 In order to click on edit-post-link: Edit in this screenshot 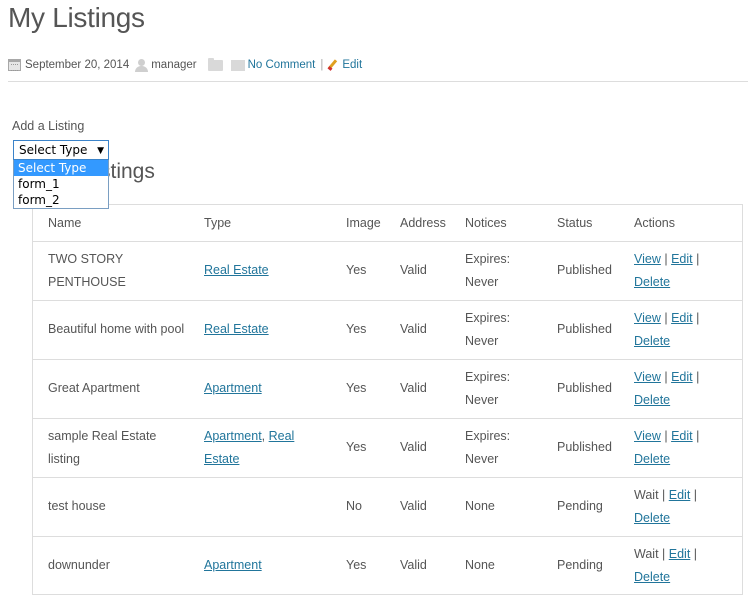, I will do `click(352, 65)`.